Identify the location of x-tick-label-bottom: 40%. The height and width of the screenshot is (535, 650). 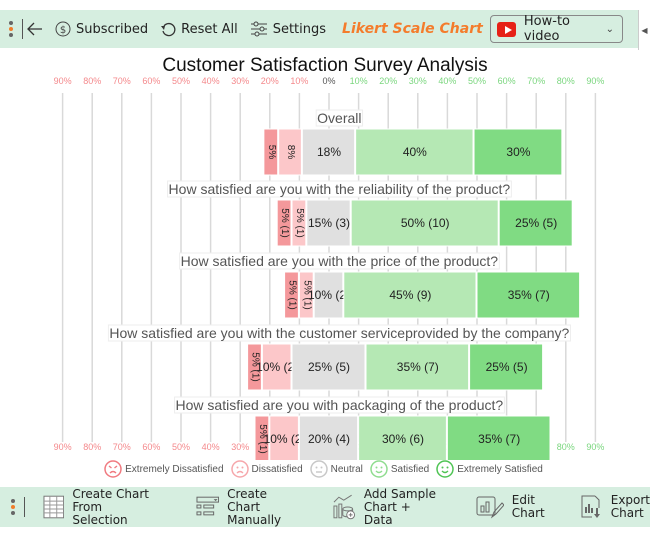
(211, 447).